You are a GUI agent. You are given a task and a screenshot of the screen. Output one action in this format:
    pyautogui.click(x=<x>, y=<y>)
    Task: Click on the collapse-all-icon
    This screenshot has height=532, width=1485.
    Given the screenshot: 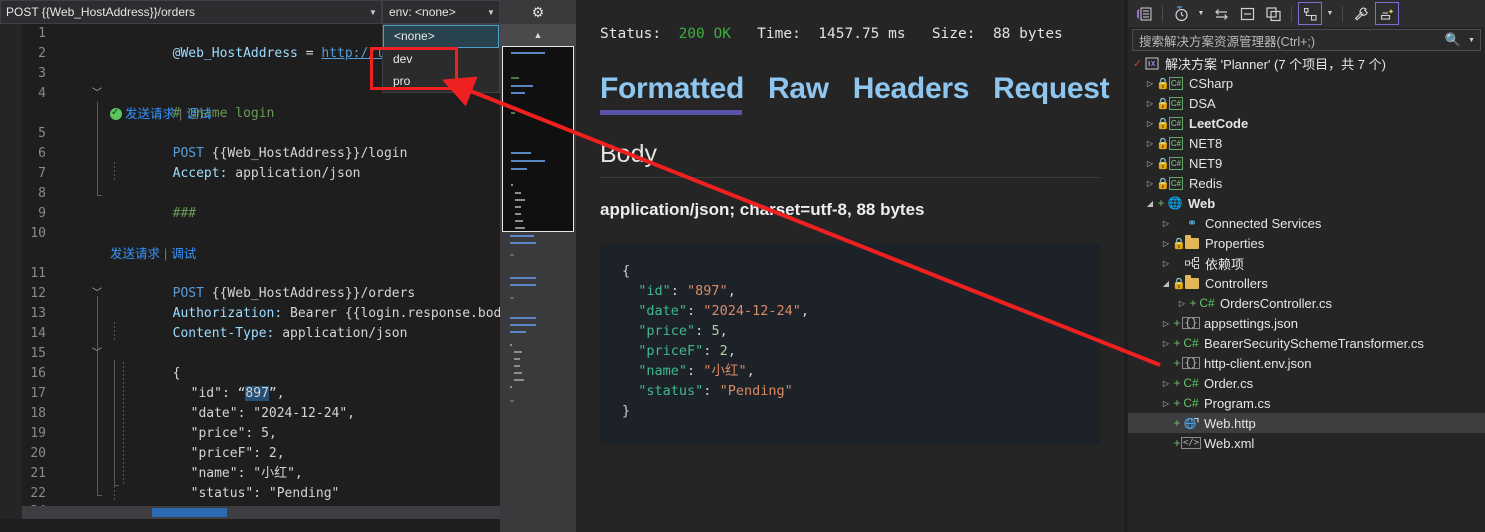 What is the action you would take?
    pyautogui.click(x=1247, y=13)
    